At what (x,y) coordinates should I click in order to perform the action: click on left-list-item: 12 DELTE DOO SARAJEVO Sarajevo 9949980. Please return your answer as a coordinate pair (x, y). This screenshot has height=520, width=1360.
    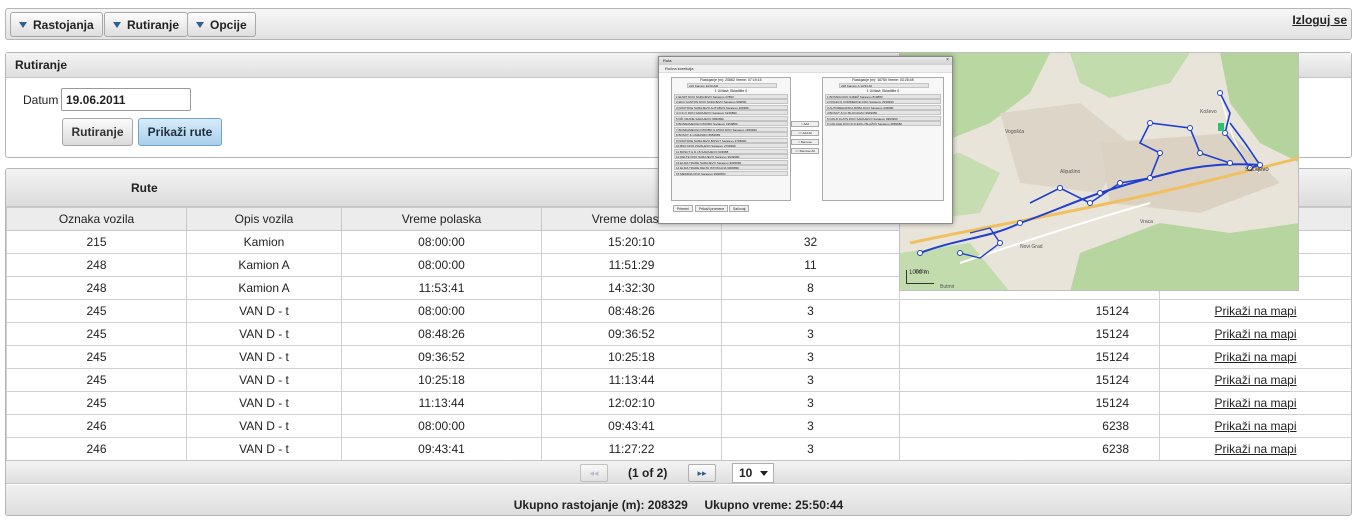
    Looking at the image, I should click on (731, 156).